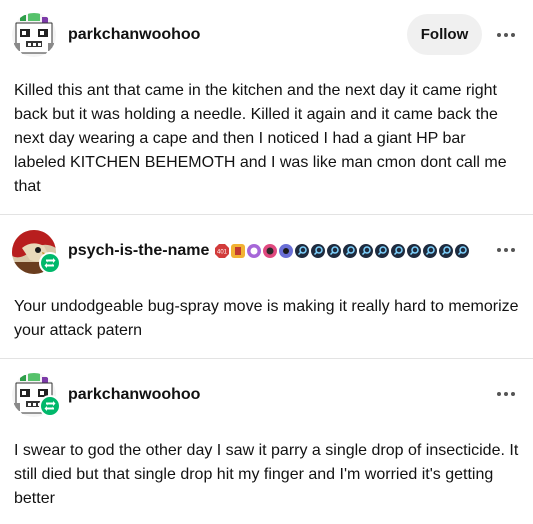 Image resolution: width=533 pixels, height=524 pixels. I want to click on badge-row: 401, so click(342, 251).